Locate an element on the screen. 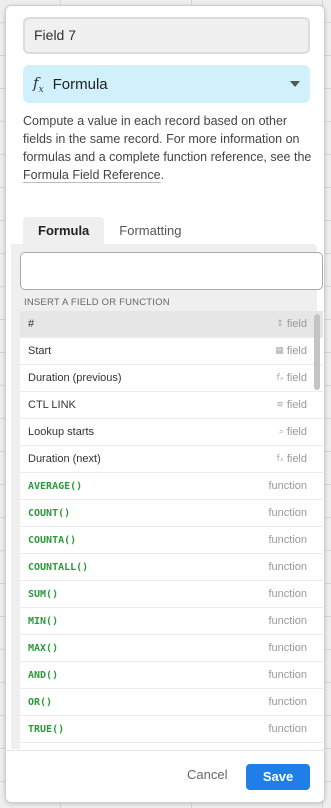 The height and width of the screenshot is (808, 331). function-list-item: TRUE() function is located at coordinates (171, 729).